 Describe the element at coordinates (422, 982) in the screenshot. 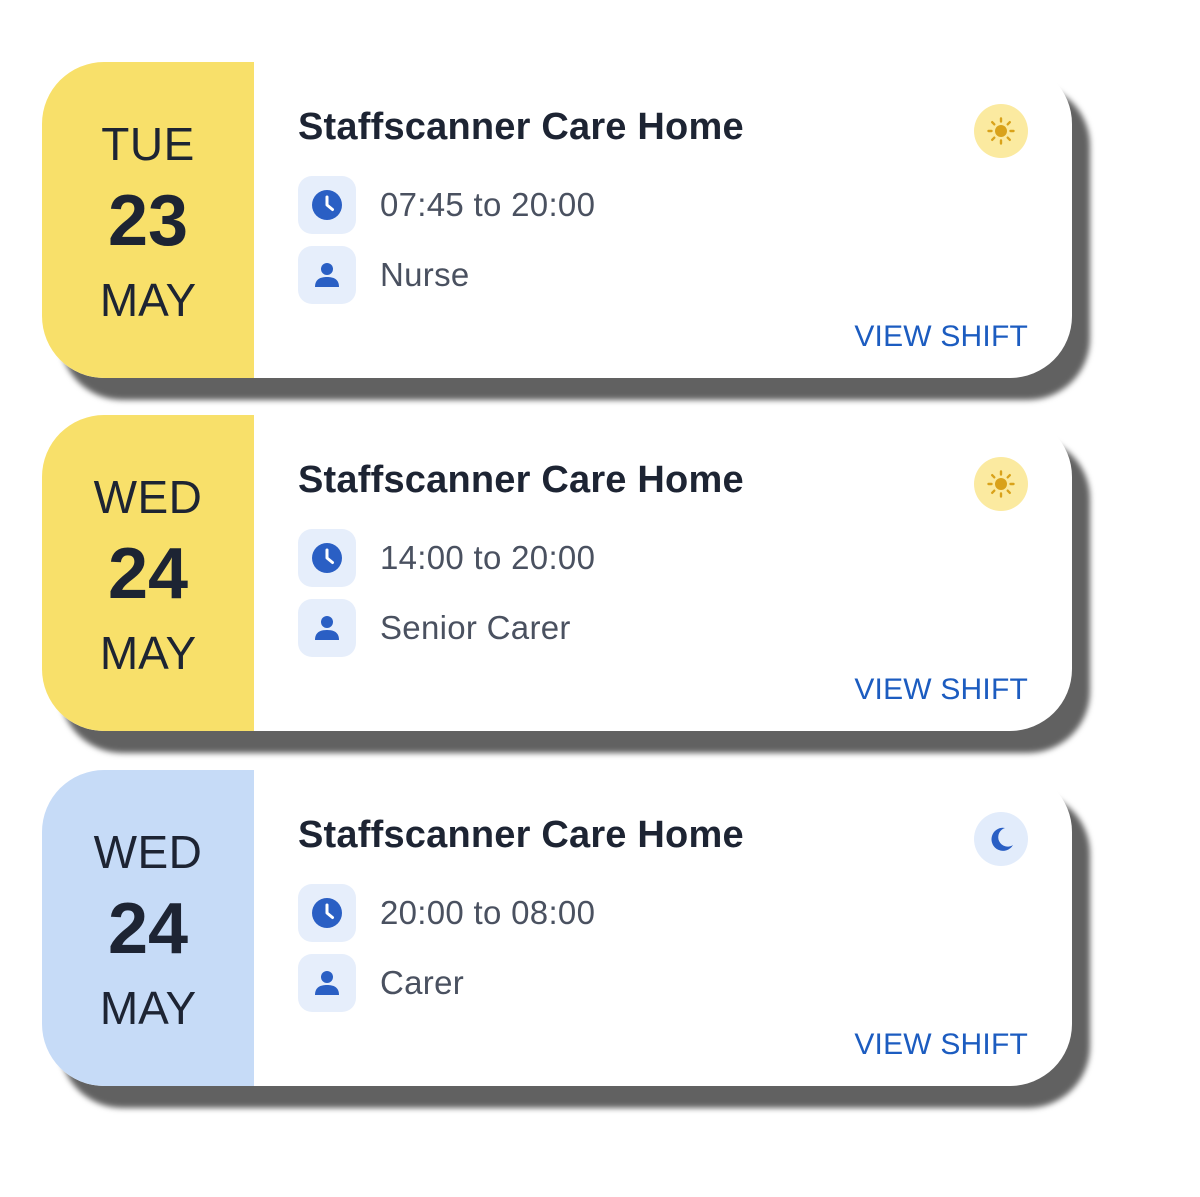

I see `shift-role: Carer` at that location.